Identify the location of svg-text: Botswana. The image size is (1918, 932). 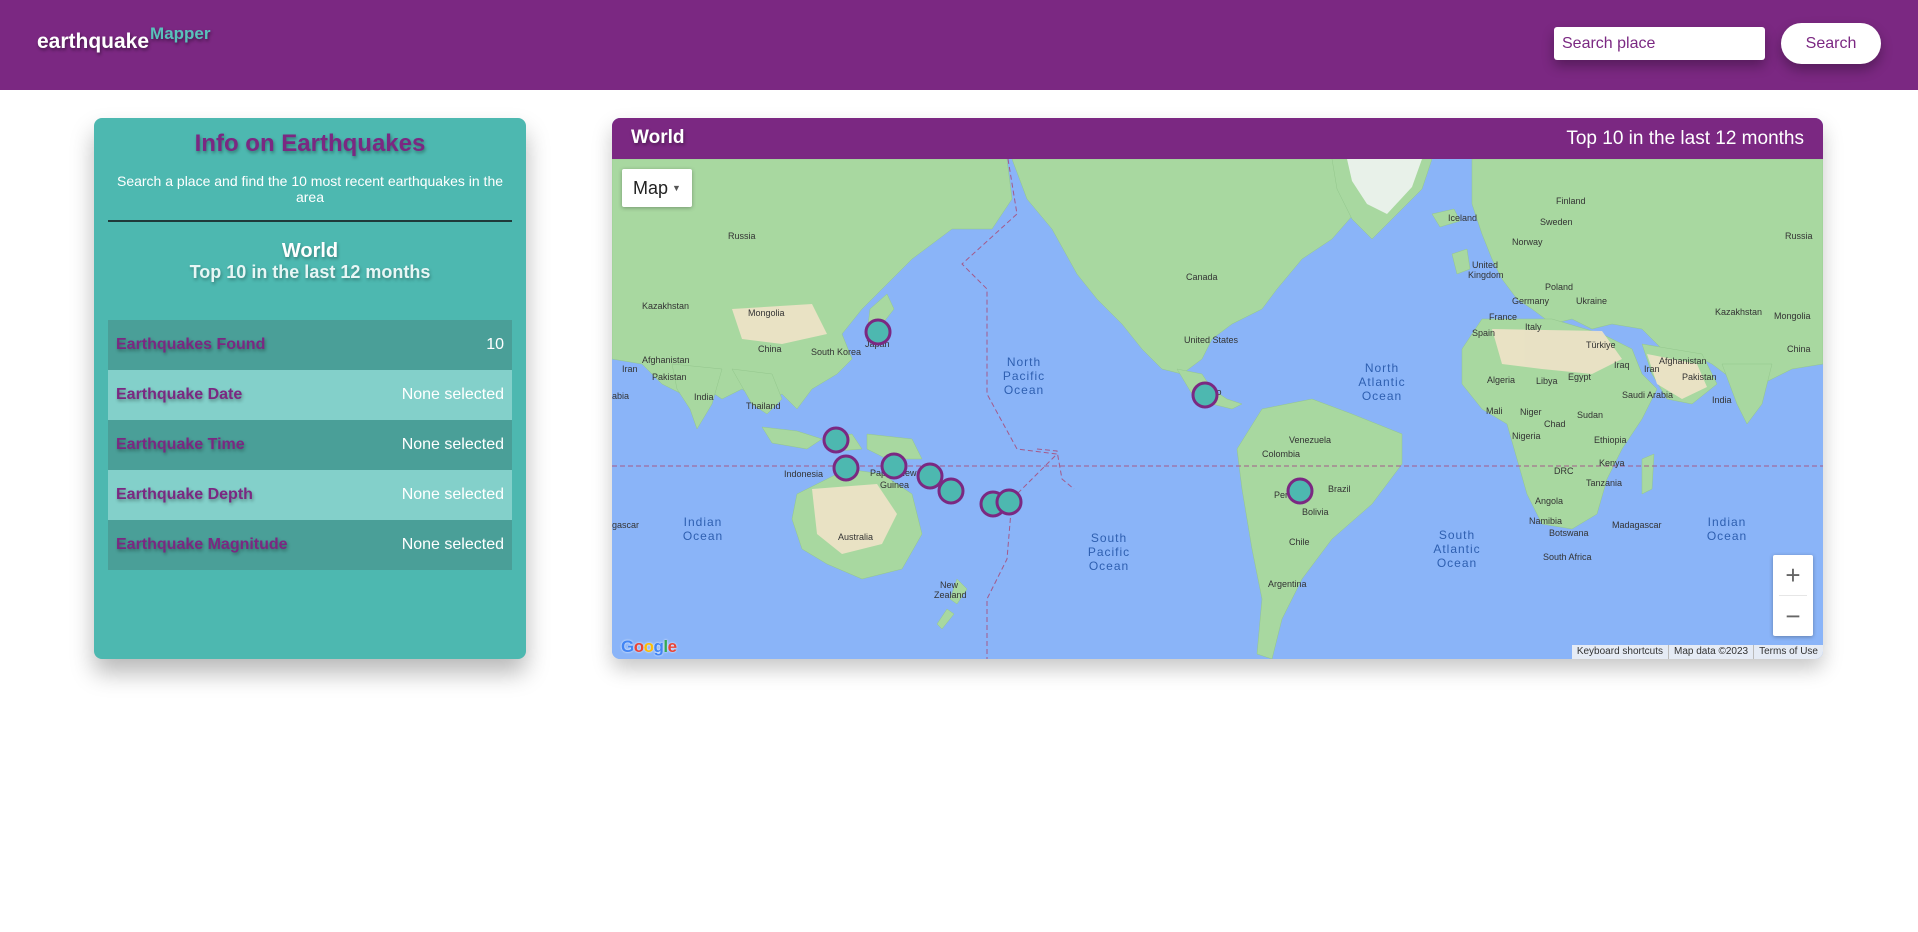
(1569, 533).